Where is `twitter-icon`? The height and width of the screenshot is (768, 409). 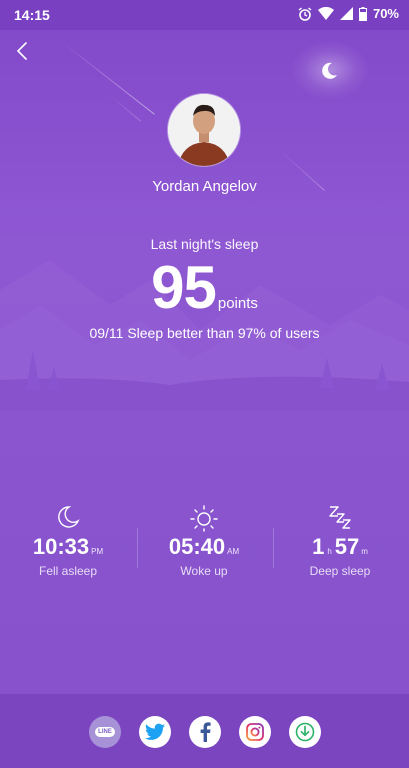 twitter-icon is located at coordinates (155, 731).